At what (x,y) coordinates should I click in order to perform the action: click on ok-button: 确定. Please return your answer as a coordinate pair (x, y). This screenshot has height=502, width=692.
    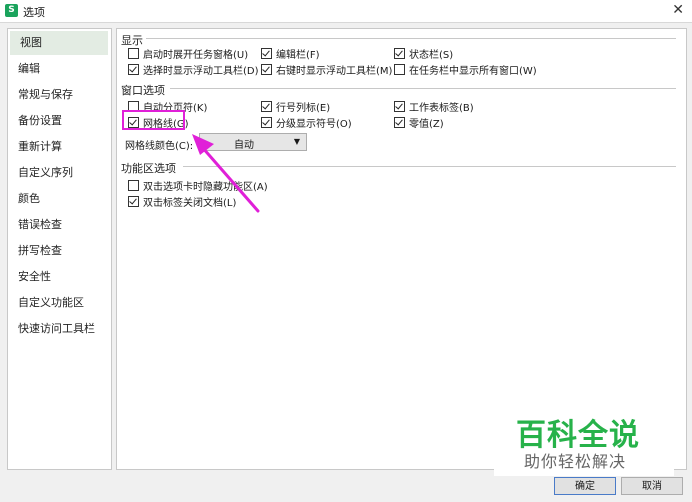
    Looking at the image, I should click on (585, 486).